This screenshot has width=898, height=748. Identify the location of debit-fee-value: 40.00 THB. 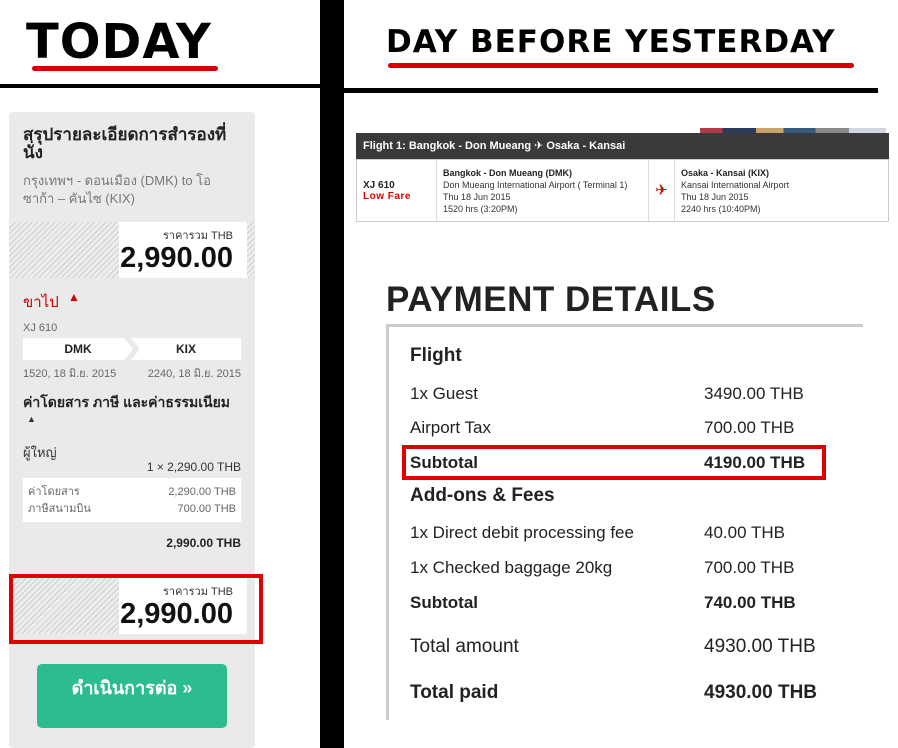
(744, 532).